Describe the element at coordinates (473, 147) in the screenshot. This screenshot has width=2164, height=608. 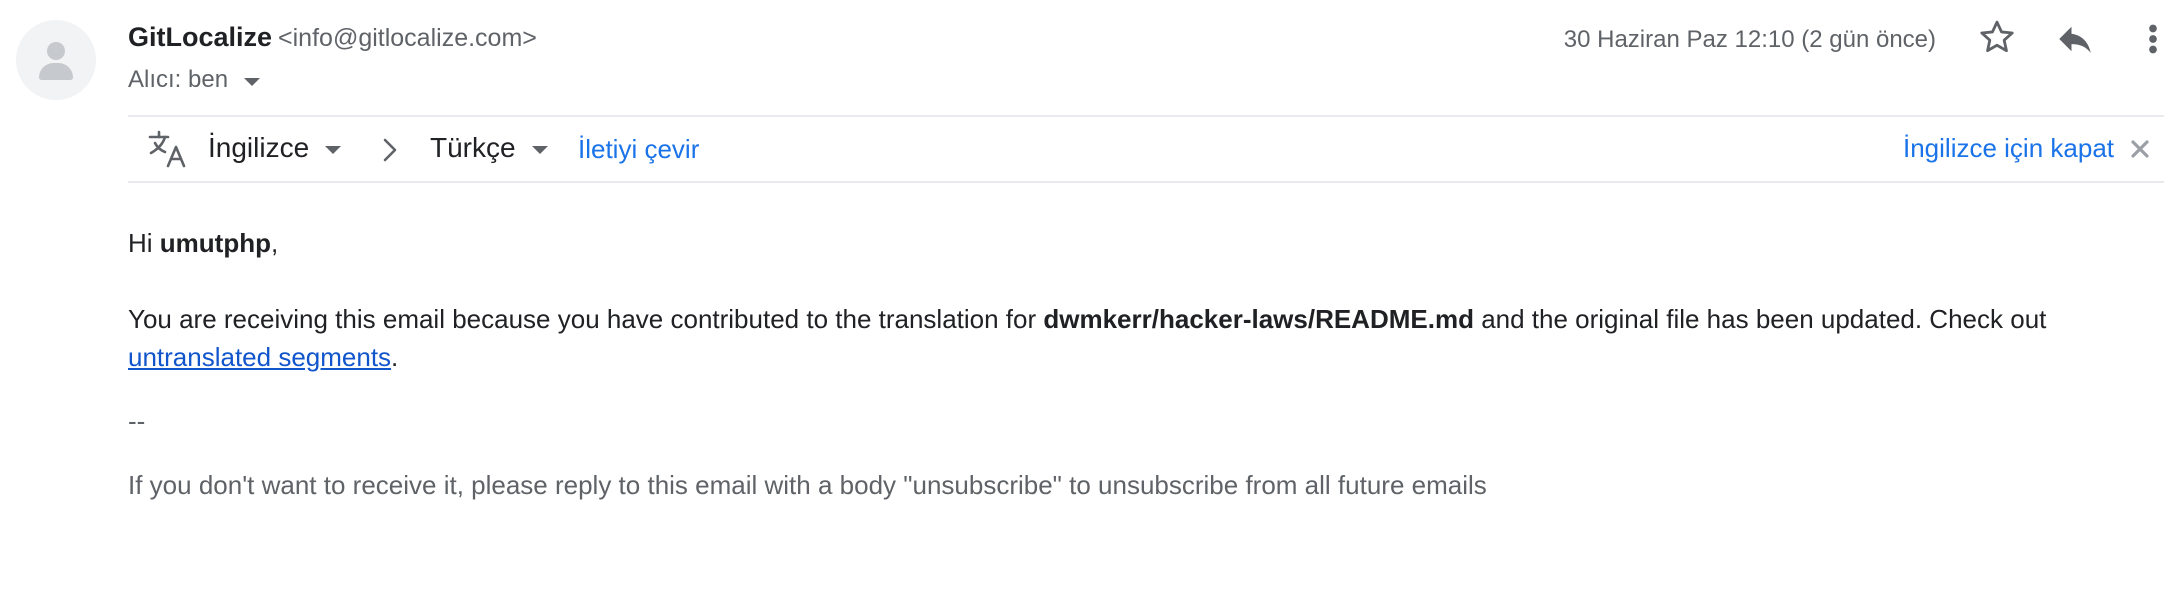
I see `target-language-label: Türkçe` at that location.